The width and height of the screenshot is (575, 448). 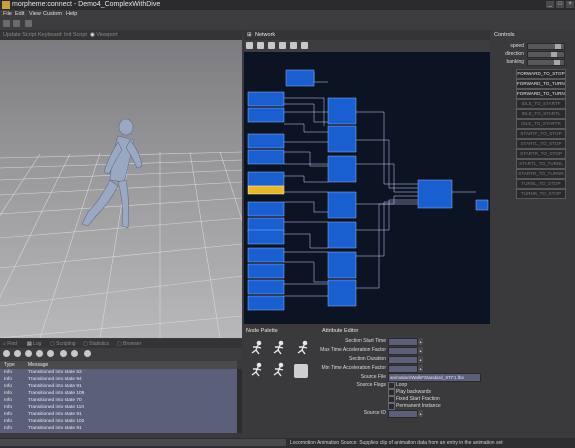 I want to click on tab-scripting-label: Scripting, so click(x=66, y=344).